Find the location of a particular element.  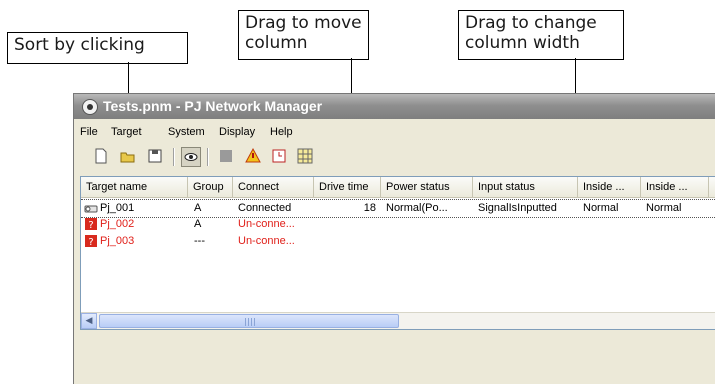

callout-width-line1: Drag to change is located at coordinates (531, 23).